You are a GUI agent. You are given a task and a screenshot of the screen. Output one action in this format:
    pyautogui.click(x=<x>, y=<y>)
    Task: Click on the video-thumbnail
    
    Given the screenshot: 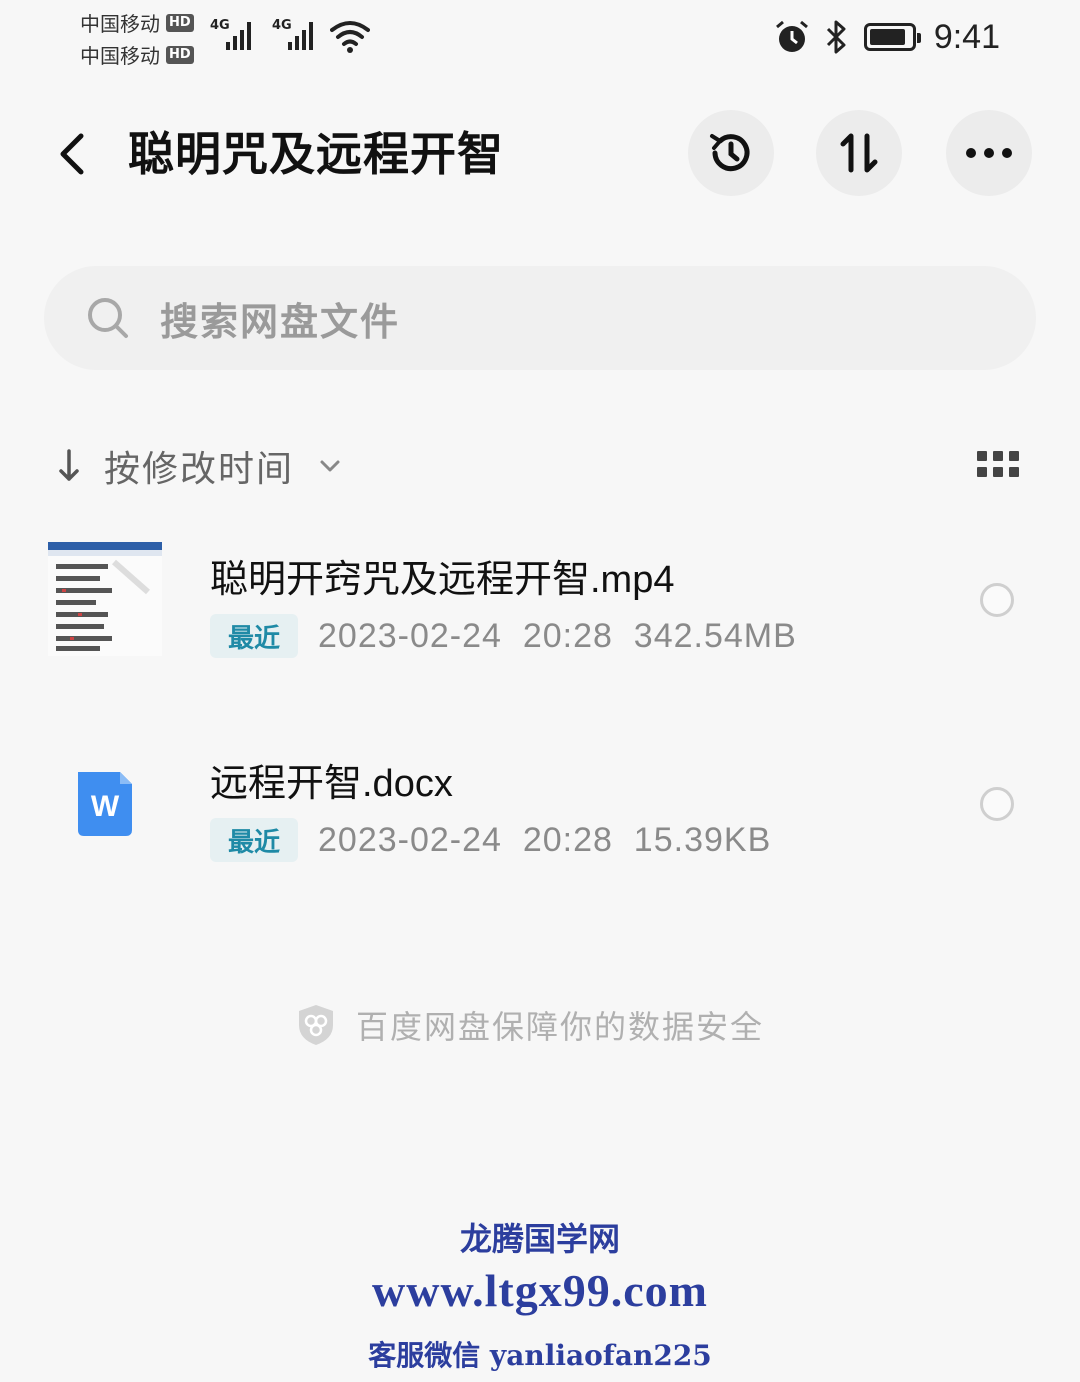 What is the action you would take?
    pyautogui.click(x=105, y=599)
    